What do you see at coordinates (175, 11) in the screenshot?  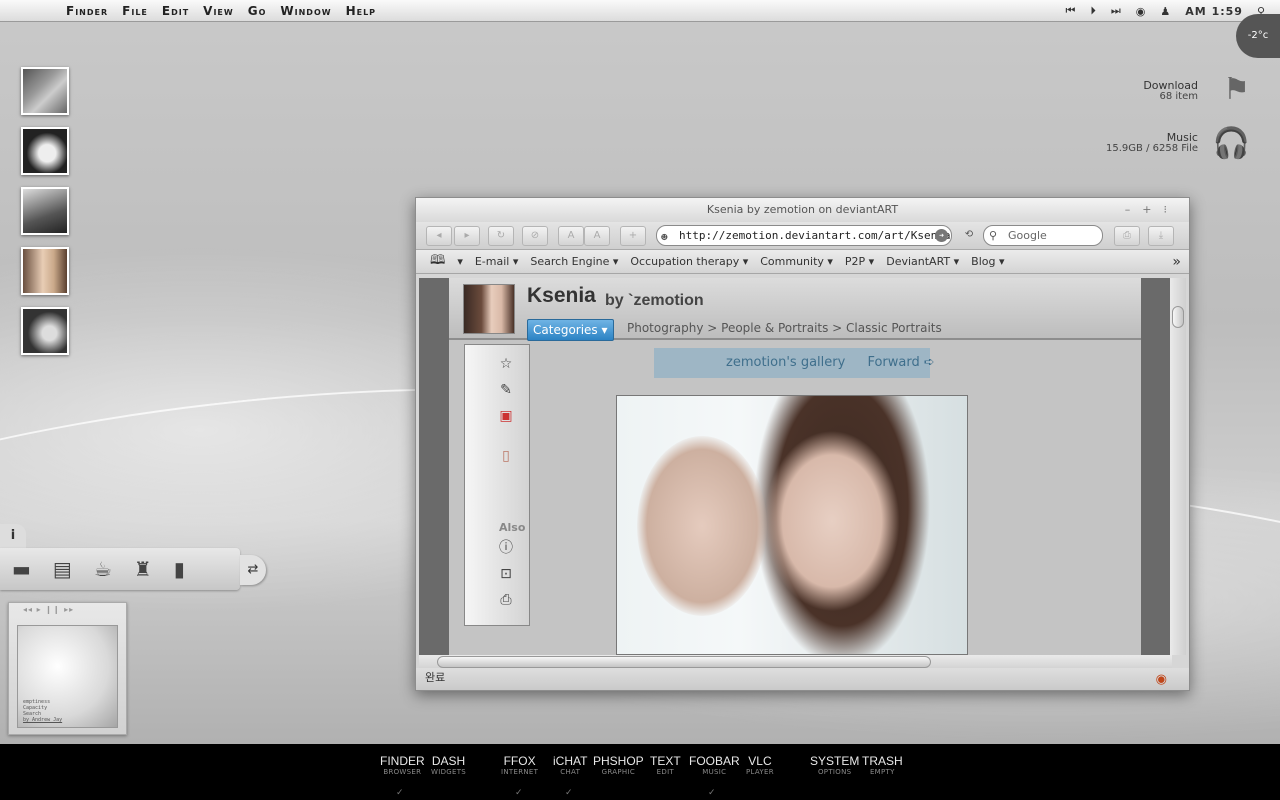 I see `menu-edit: Edit` at bounding box center [175, 11].